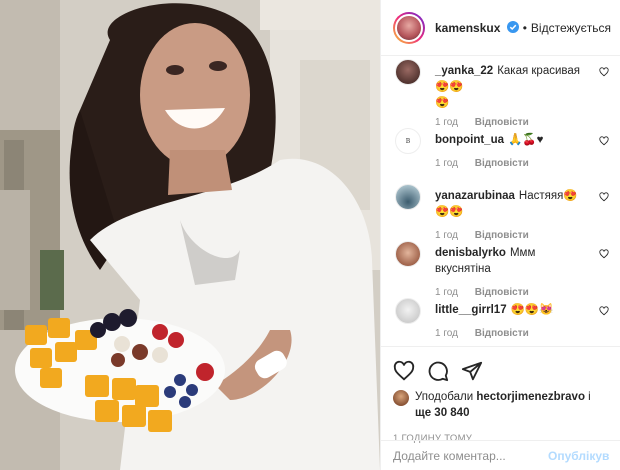 Image resolution: width=620 pixels, height=470 pixels. What do you see at coordinates (475, 196) in the screenshot?
I see `comment-username: yanazarubinaa` at bounding box center [475, 196].